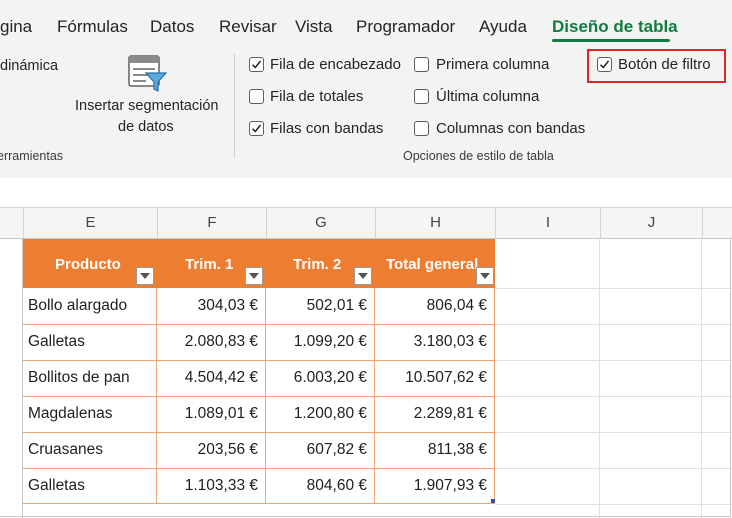 This screenshot has width=732, height=518. What do you see at coordinates (335, 64) in the screenshot?
I see `header-row-label: Fila de encabezado` at bounding box center [335, 64].